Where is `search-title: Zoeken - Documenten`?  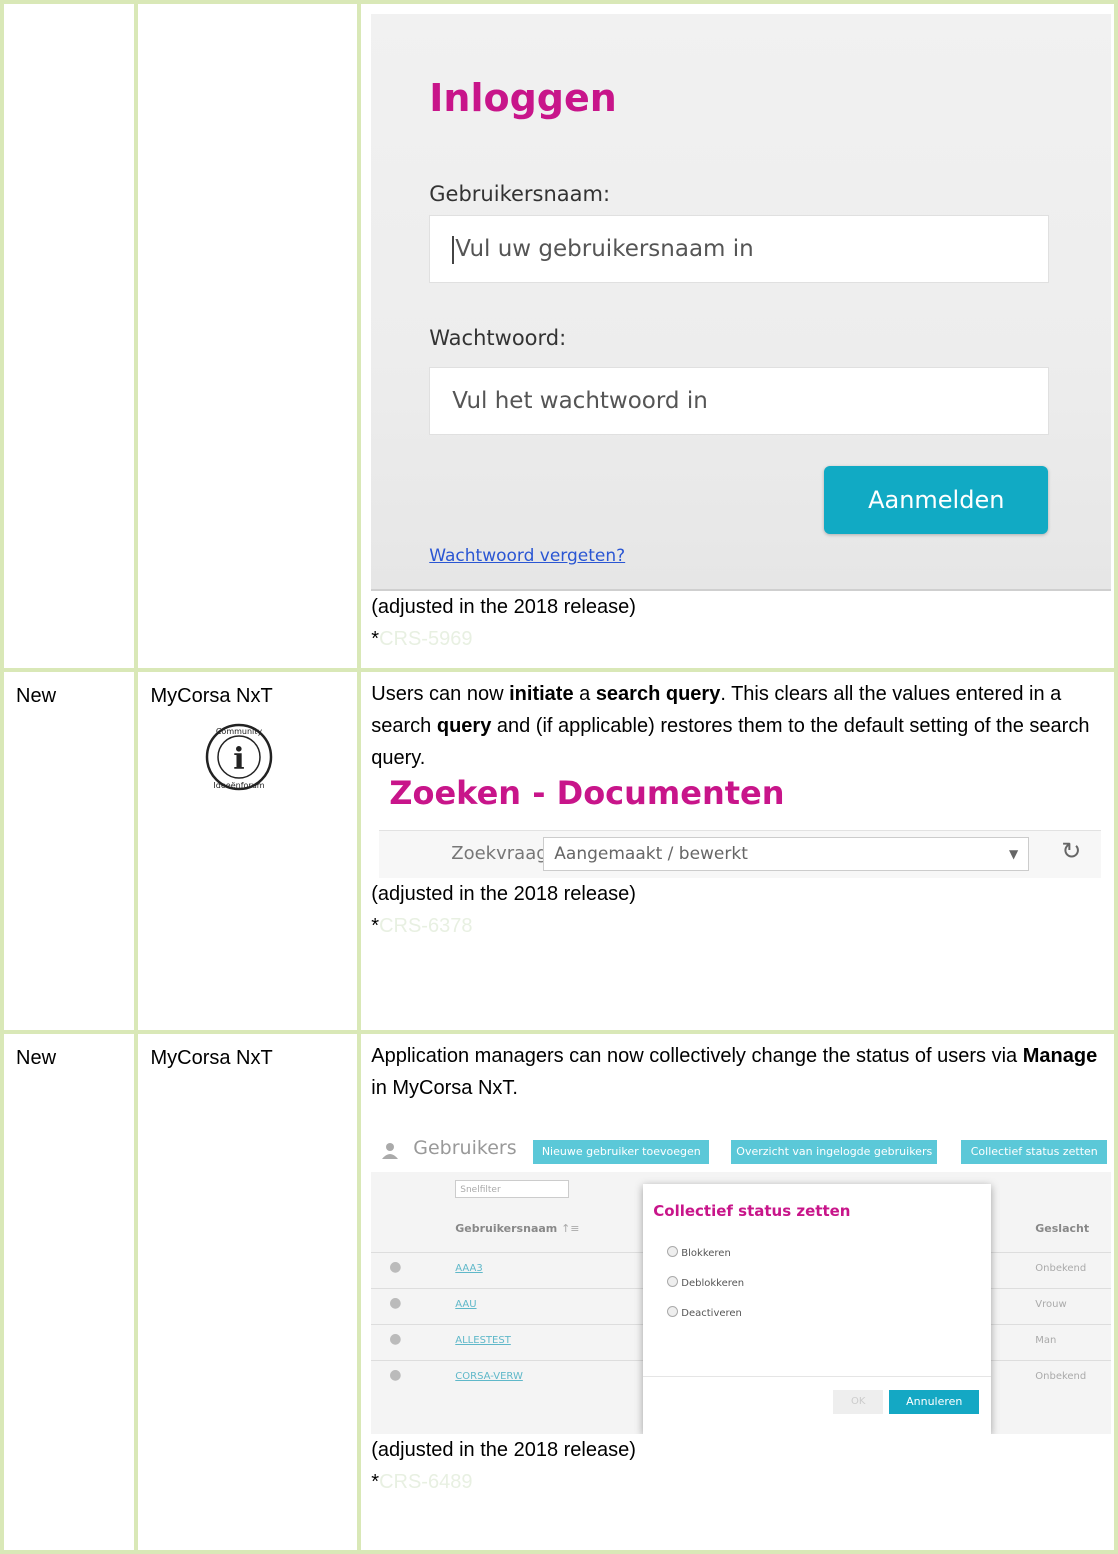
search-title: Zoeken - Documenten is located at coordinates (587, 793).